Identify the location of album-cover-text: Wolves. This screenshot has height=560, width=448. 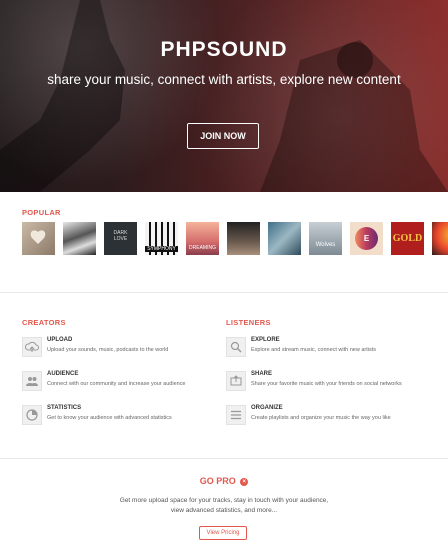
(325, 245).